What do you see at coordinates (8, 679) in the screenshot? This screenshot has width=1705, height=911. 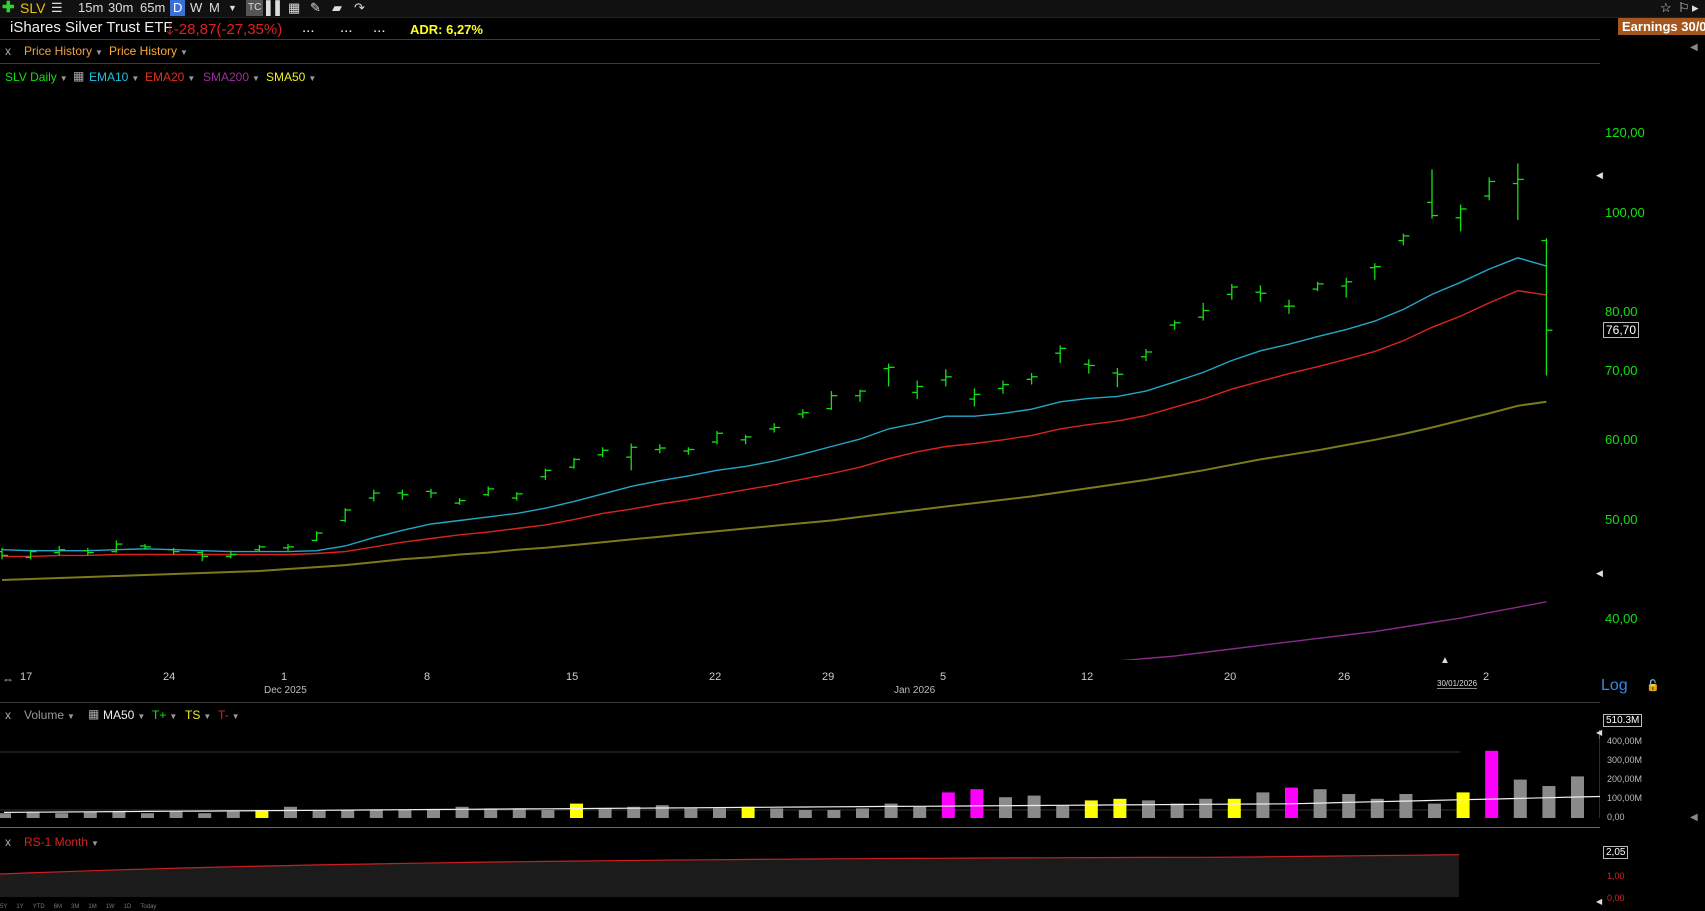 I see `scroll-arrows-icon: ⇔` at bounding box center [8, 679].